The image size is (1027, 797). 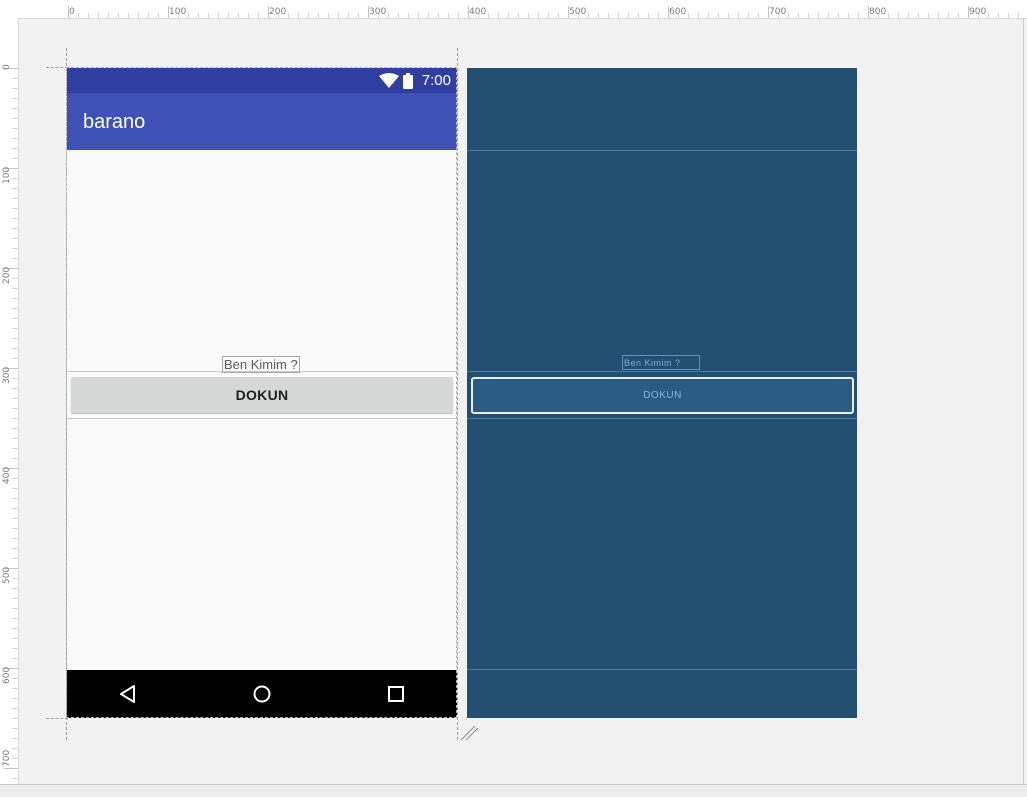 I want to click on ruler-top-label: 200, so click(x=278, y=12).